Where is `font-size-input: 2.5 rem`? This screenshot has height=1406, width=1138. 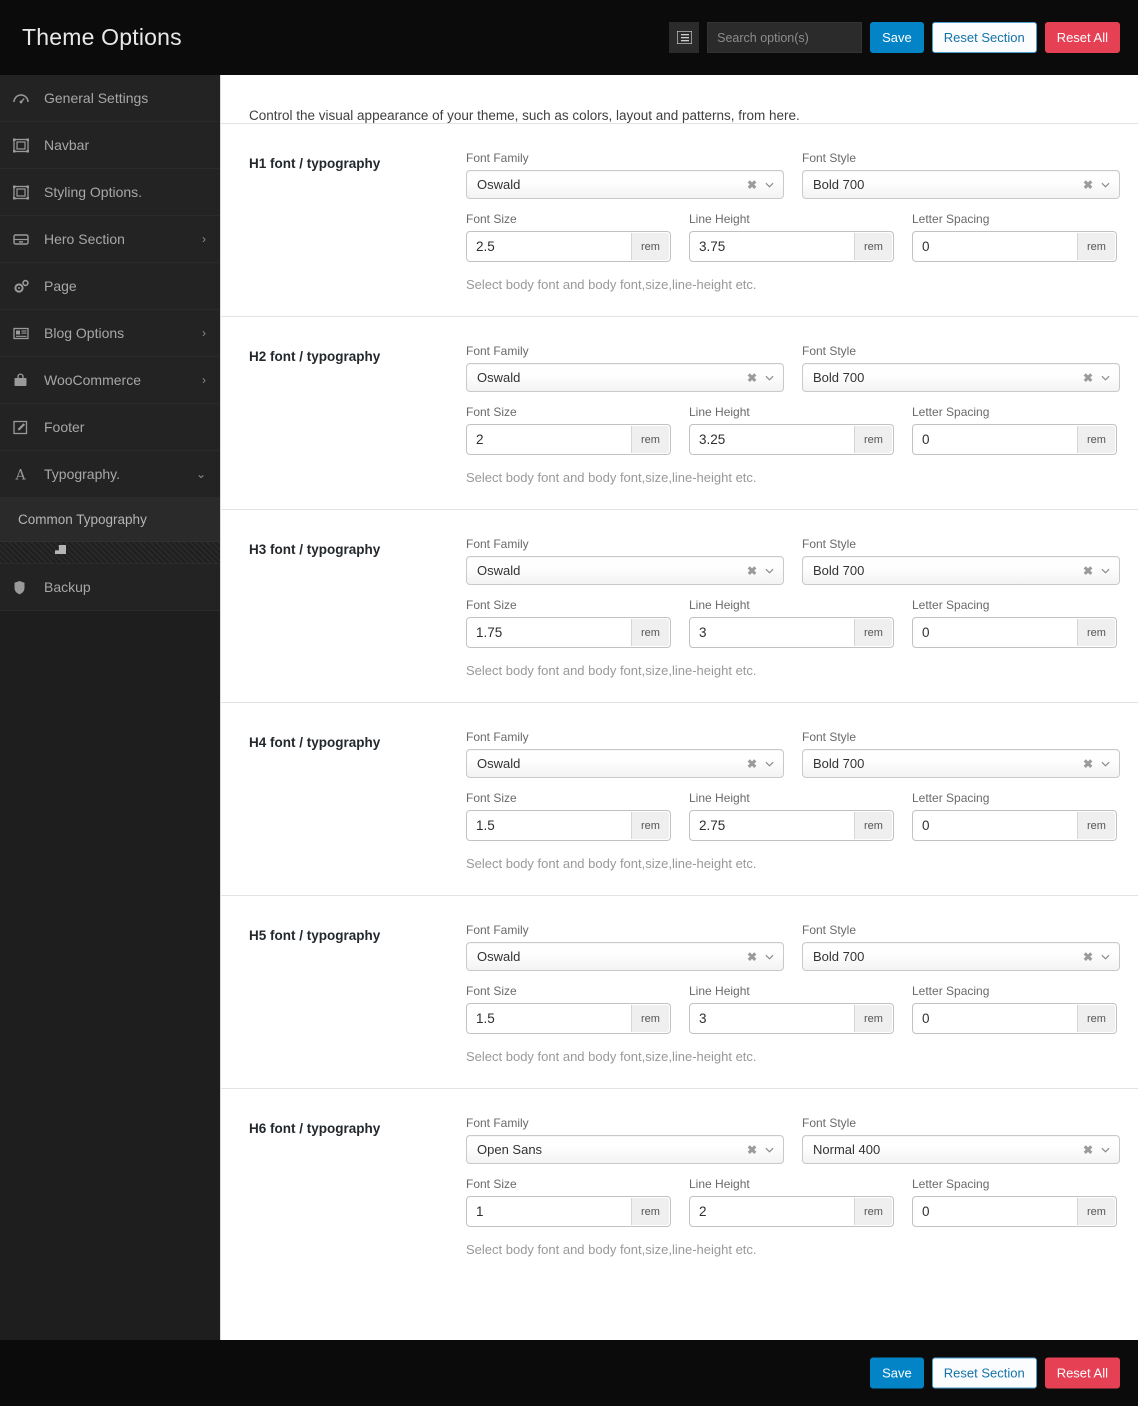 font-size-input: 2.5 rem is located at coordinates (568, 246).